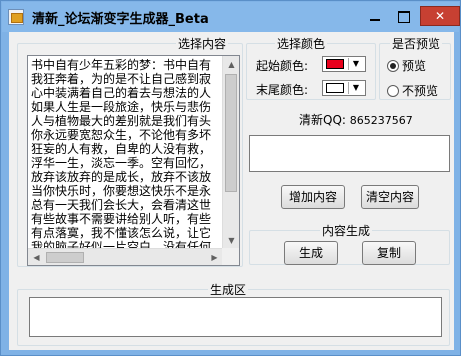  What do you see at coordinates (349, 243) in the screenshot?
I see `generate-groupbox: 内容生成` at bounding box center [349, 243].